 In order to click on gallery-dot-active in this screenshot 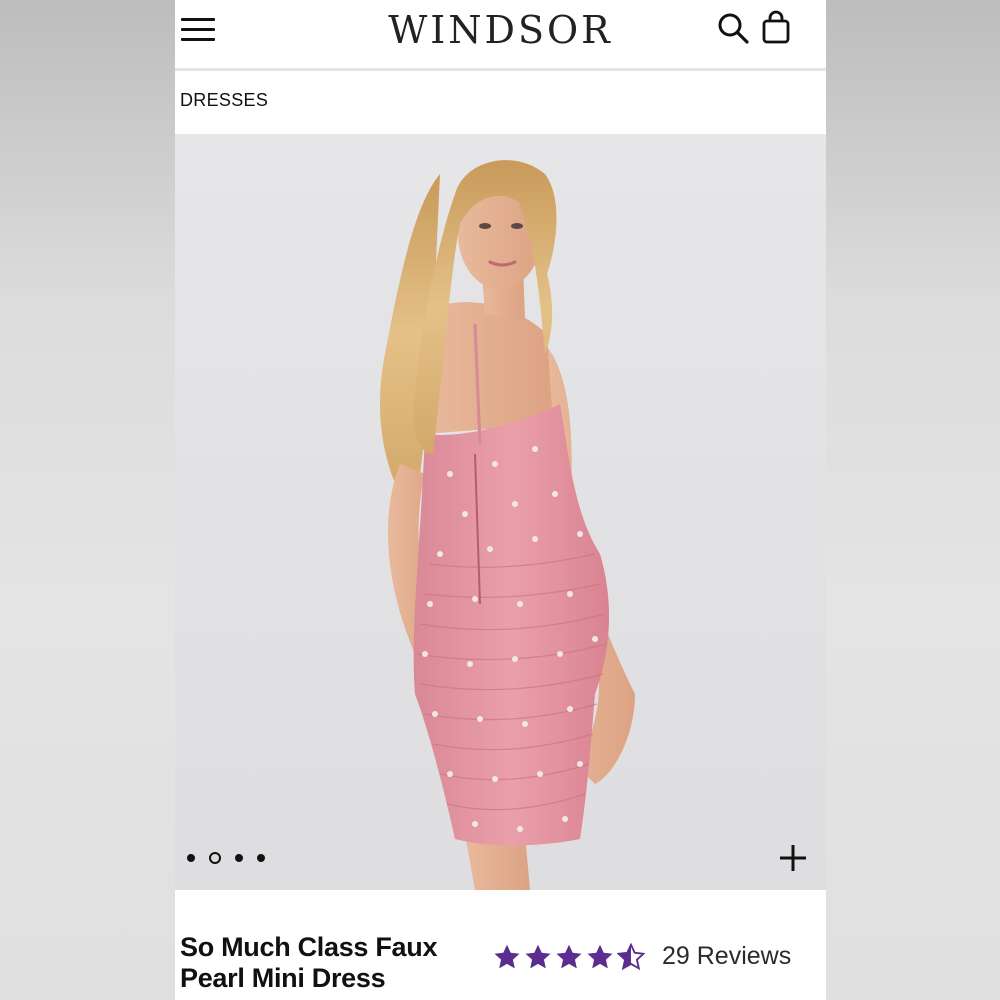, I will do `click(215, 858)`.